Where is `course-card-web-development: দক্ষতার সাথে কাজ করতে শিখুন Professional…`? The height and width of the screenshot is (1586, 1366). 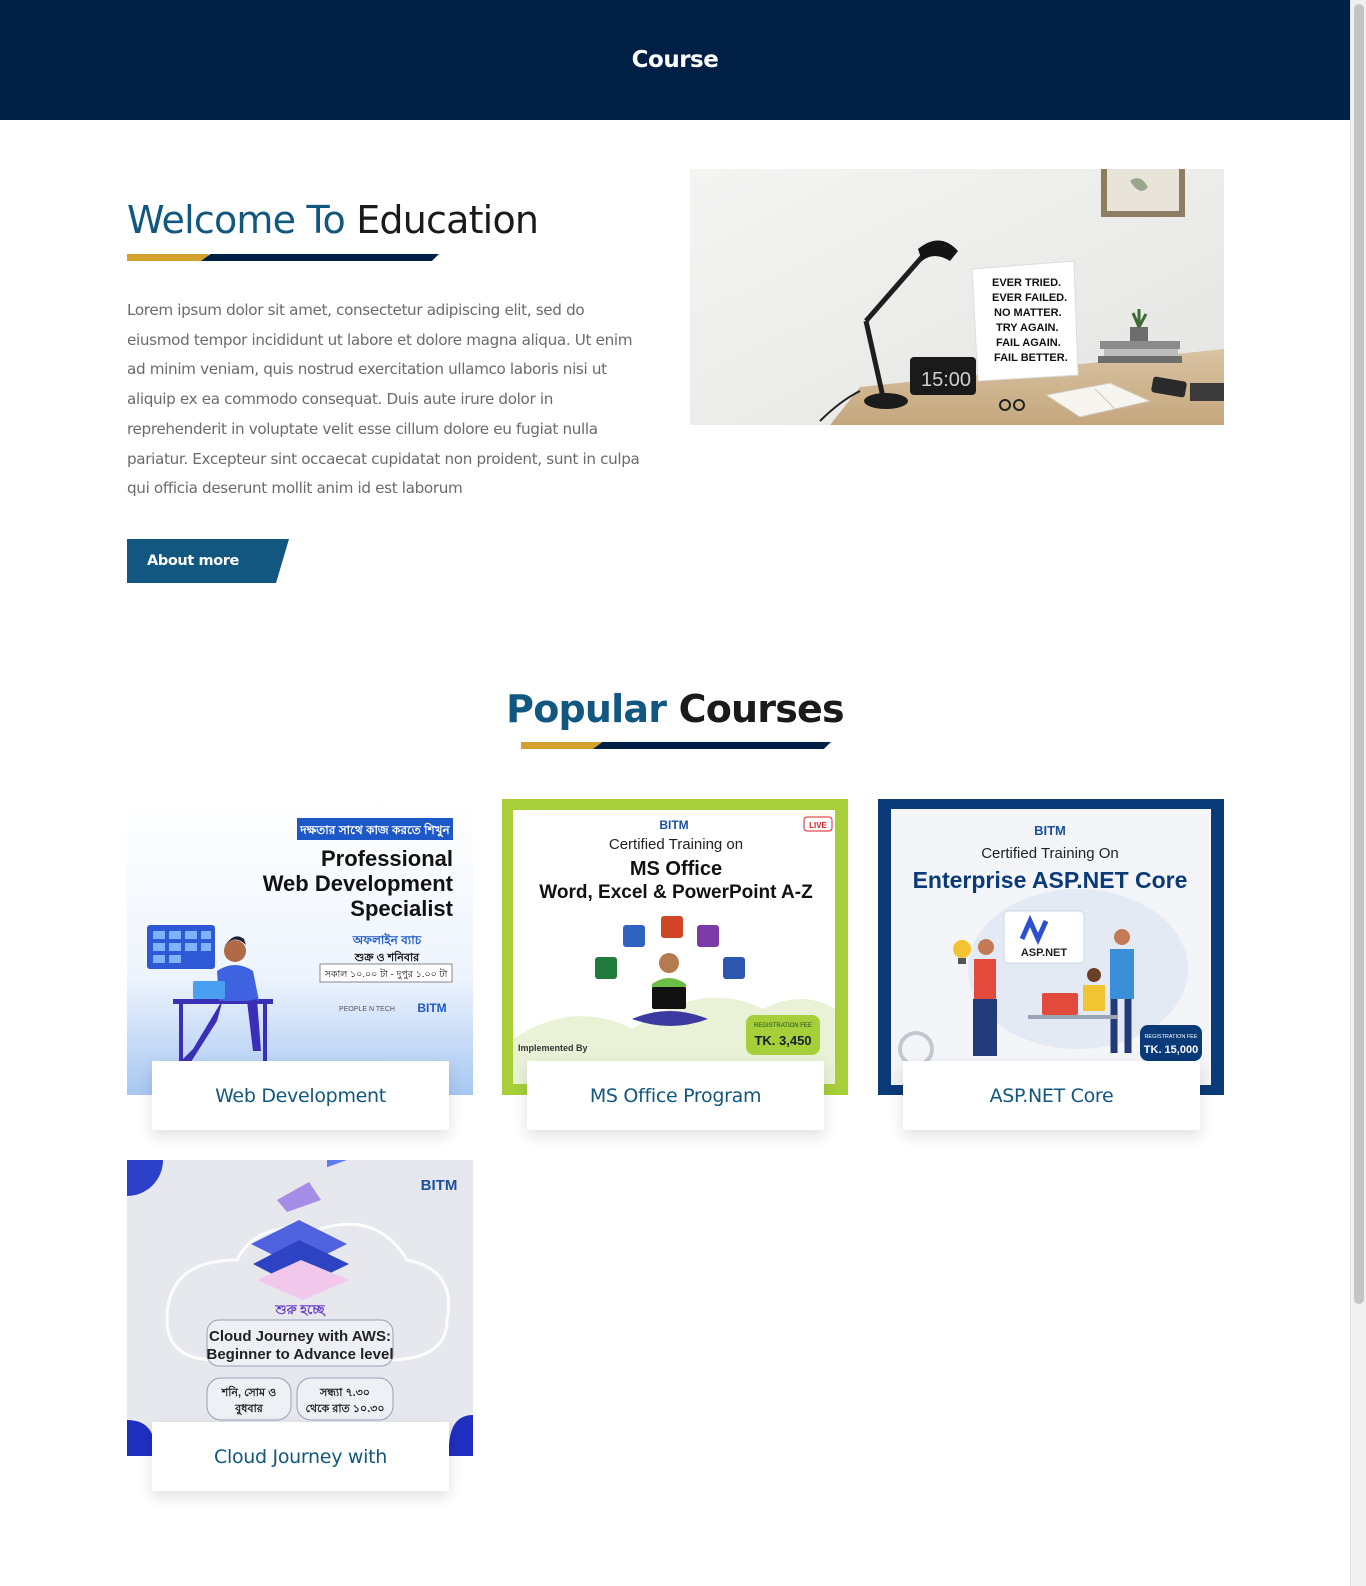
course-card-web-development: দক্ষতার সাথে কাজ করতে শিখুন Professional… is located at coordinates (300, 965).